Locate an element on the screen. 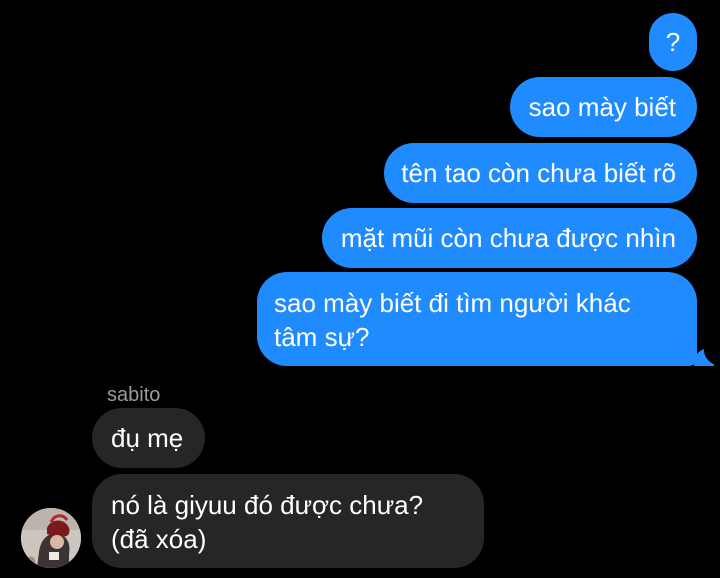 Image resolution: width=720 pixels, height=578 pixels. sender-avatar is located at coordinates (51, 538).